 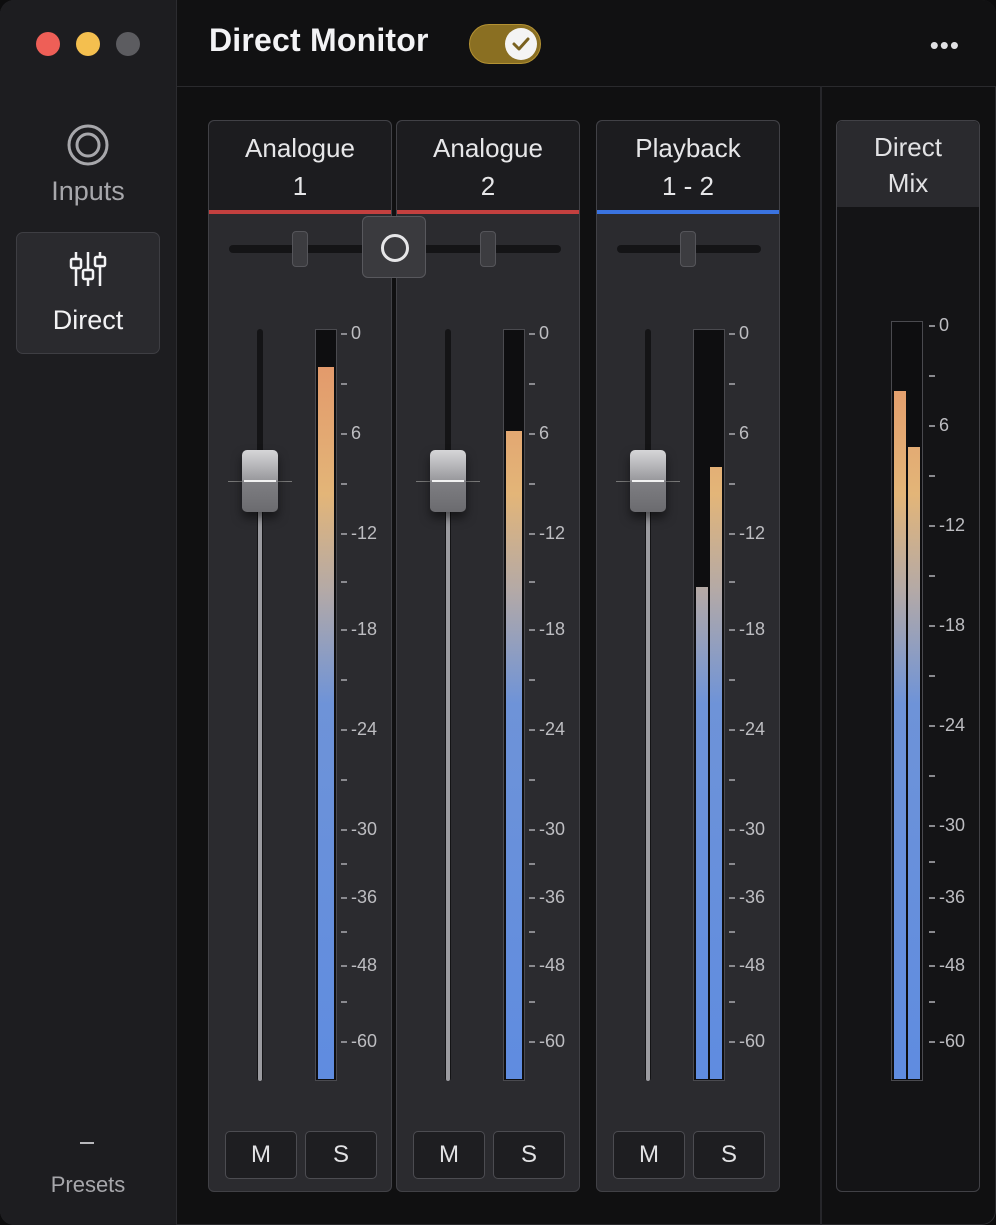 I want to click on channel-name-line2: 1 - 2, so click(x=688, y=186).